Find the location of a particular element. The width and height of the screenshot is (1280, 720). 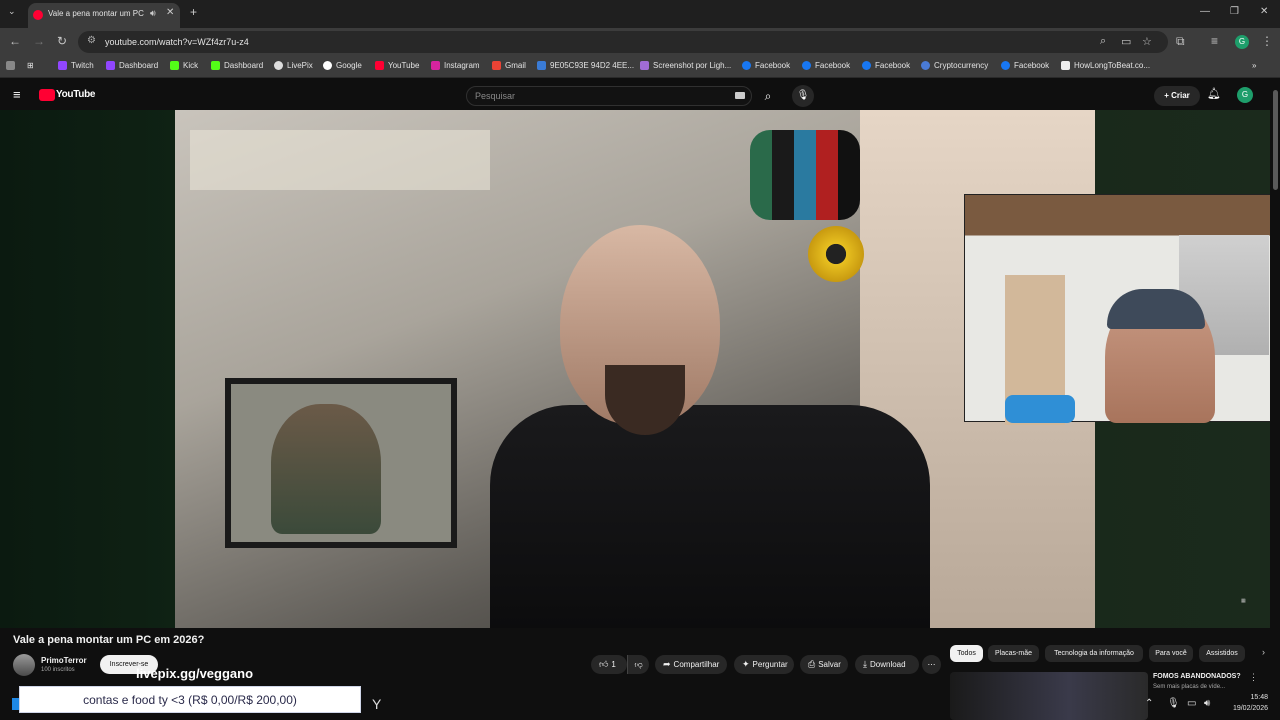

tab-title: Vale a pena montar um PC is located at coordinates (96, 13).